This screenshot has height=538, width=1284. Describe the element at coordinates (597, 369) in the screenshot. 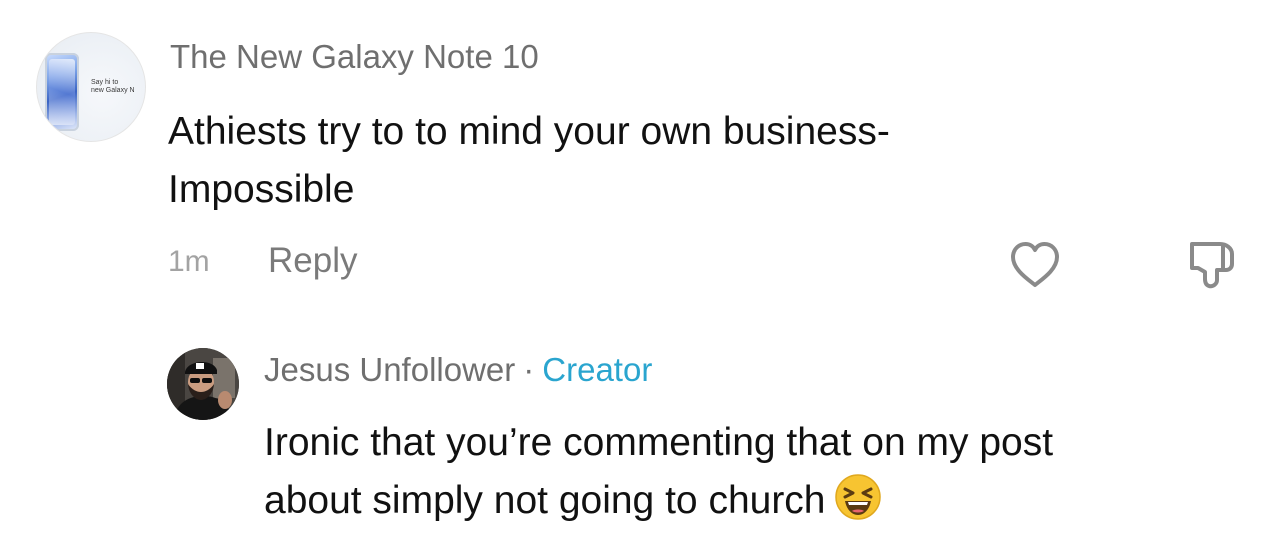

I see `creator-badge: Creator` at that location.